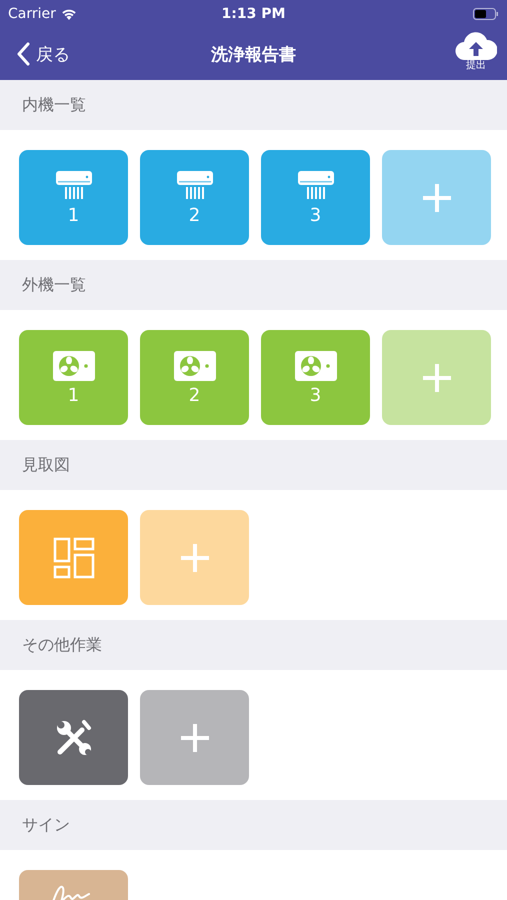  I want to click on section-title: その他作業, so click(62, 645).